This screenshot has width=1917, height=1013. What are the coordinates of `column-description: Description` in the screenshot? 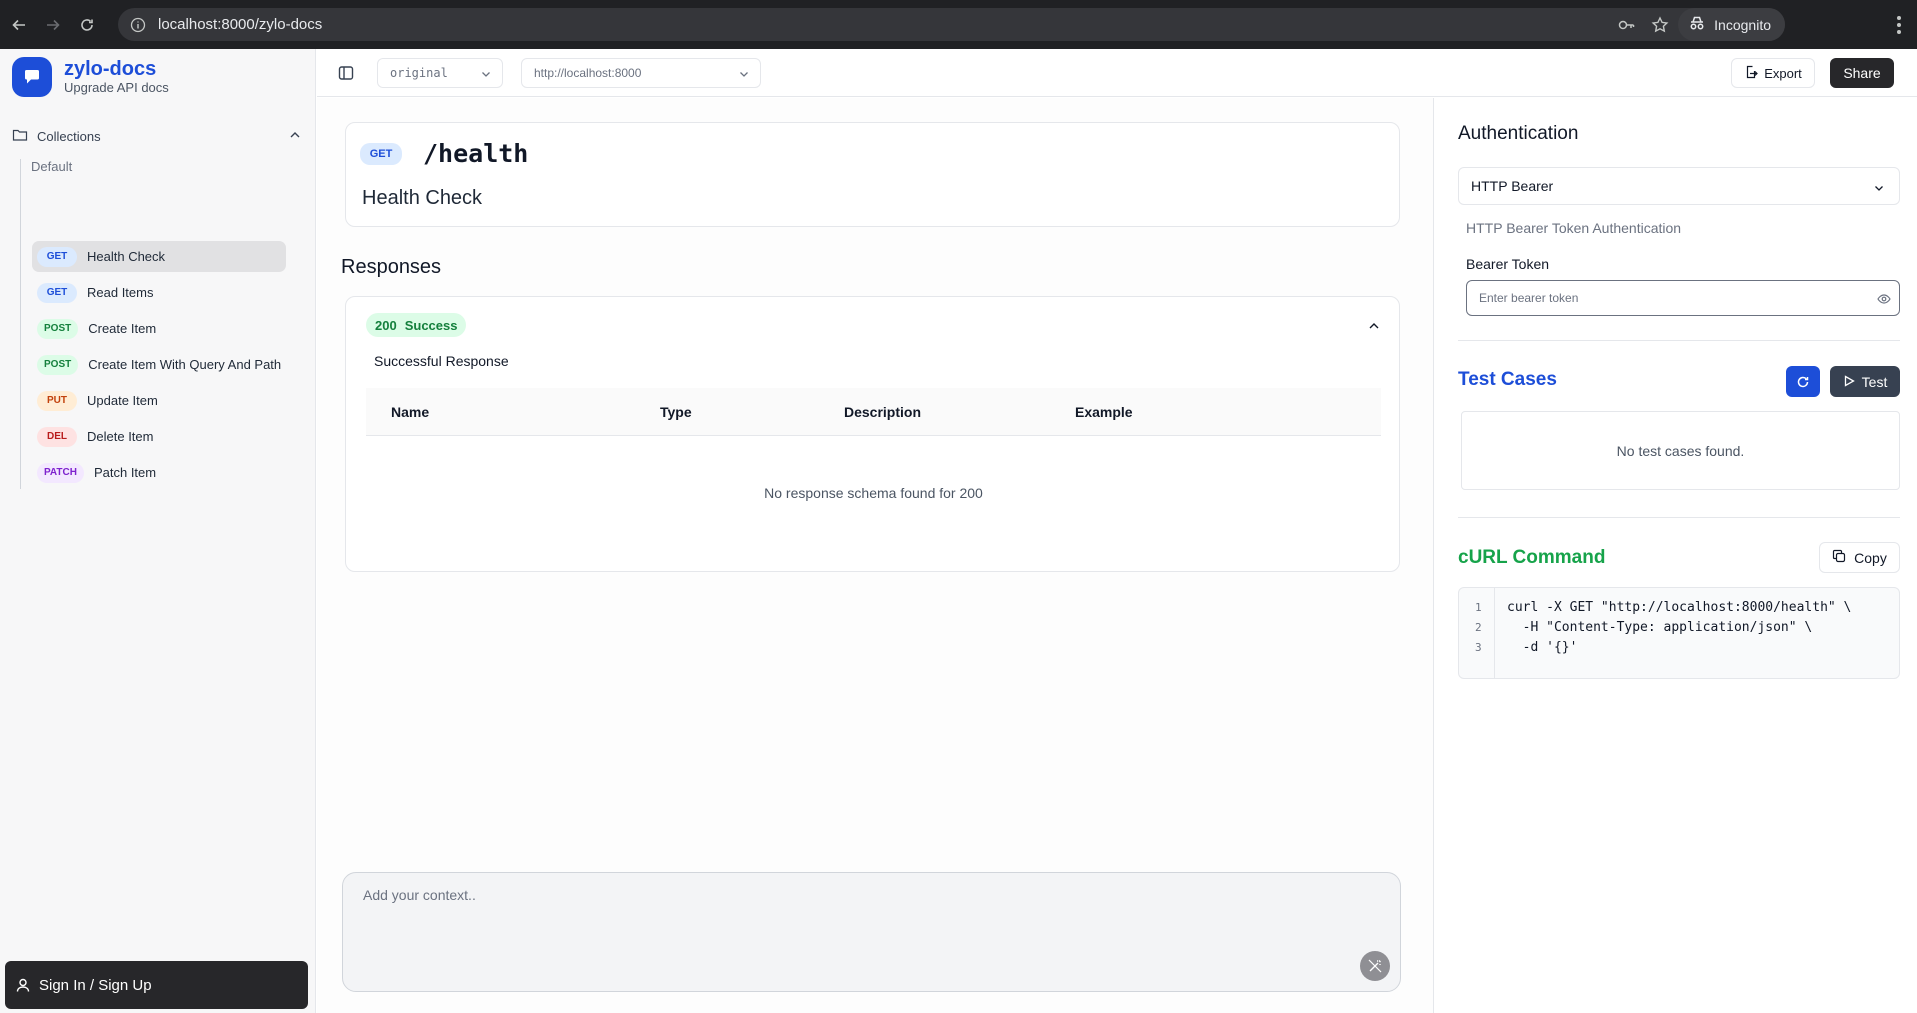 It's located at (883, 412).